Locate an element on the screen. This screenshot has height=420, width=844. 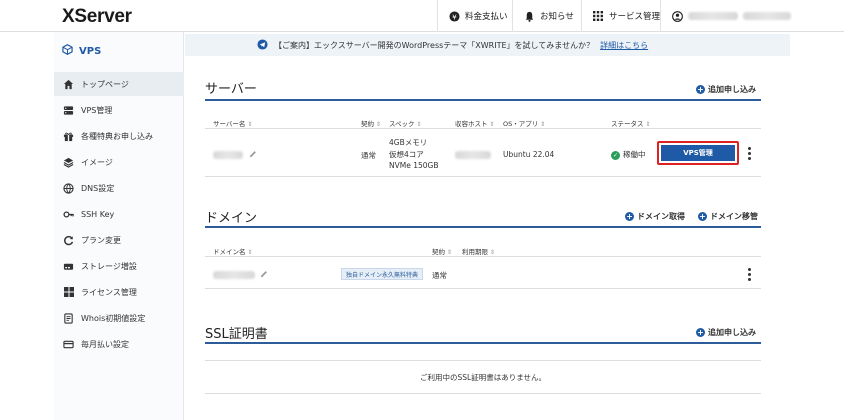
server-more-menu-icon is located at coordinates (749, 153).